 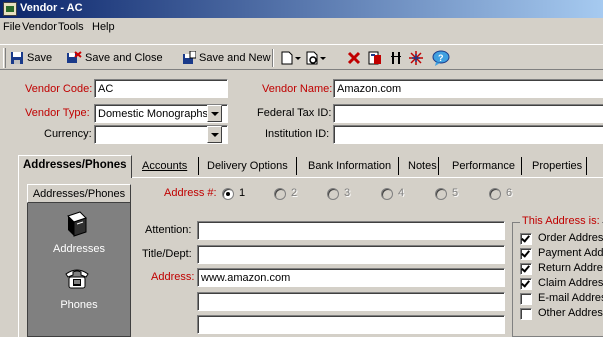 I want to click on address-radio-3-label: 3, so click(x=347, y=193).